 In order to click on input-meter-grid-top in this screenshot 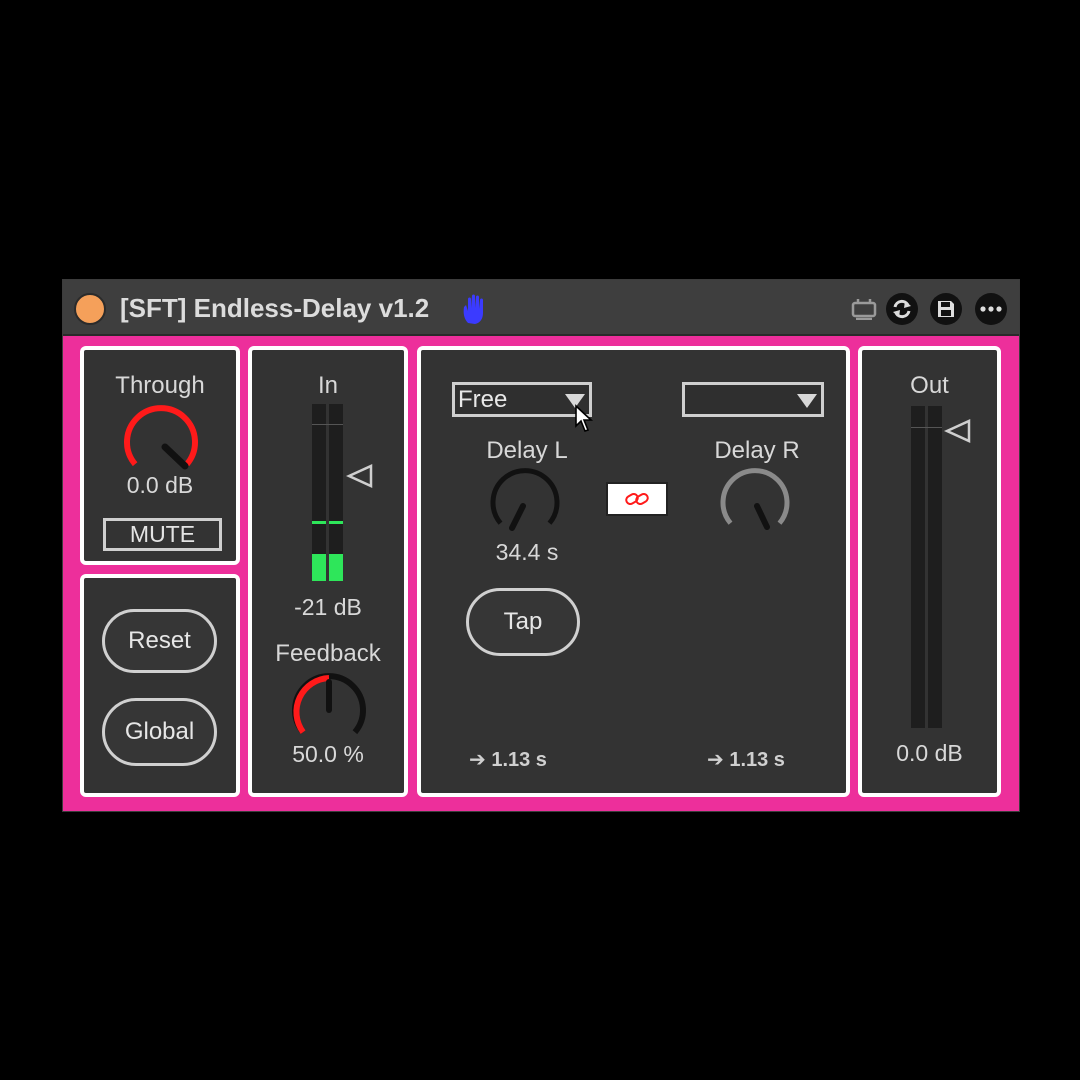, I will do `click(327, 424)`.